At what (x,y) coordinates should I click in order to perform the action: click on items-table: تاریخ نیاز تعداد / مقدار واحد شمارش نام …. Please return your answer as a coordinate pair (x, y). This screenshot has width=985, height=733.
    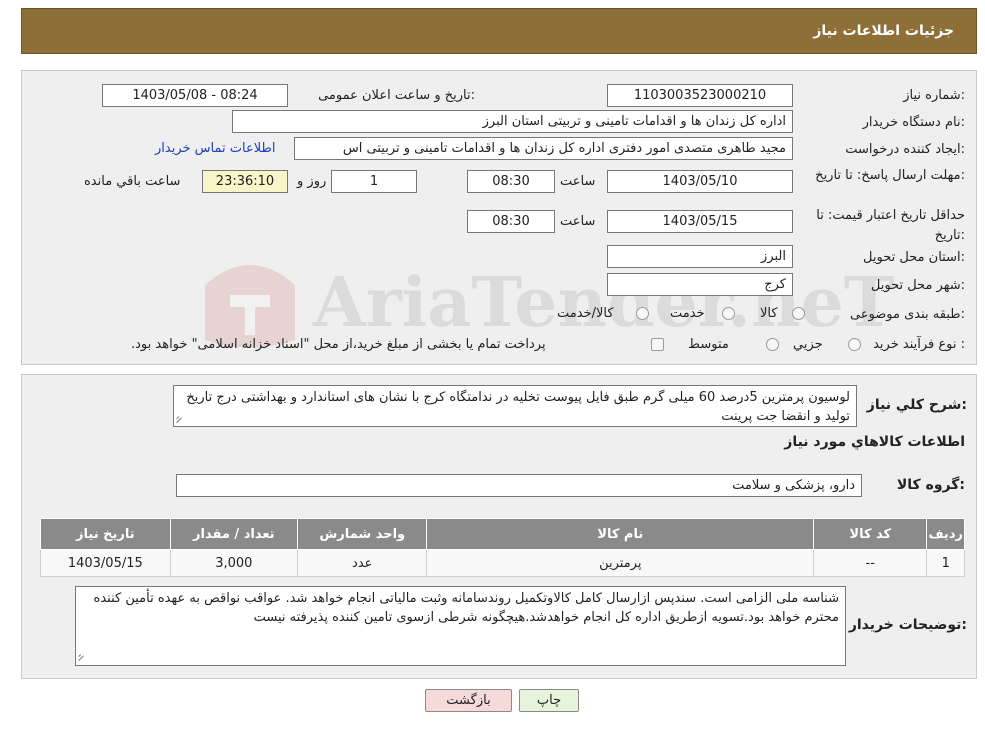
    Looking at the image, I should click on (502, 547).